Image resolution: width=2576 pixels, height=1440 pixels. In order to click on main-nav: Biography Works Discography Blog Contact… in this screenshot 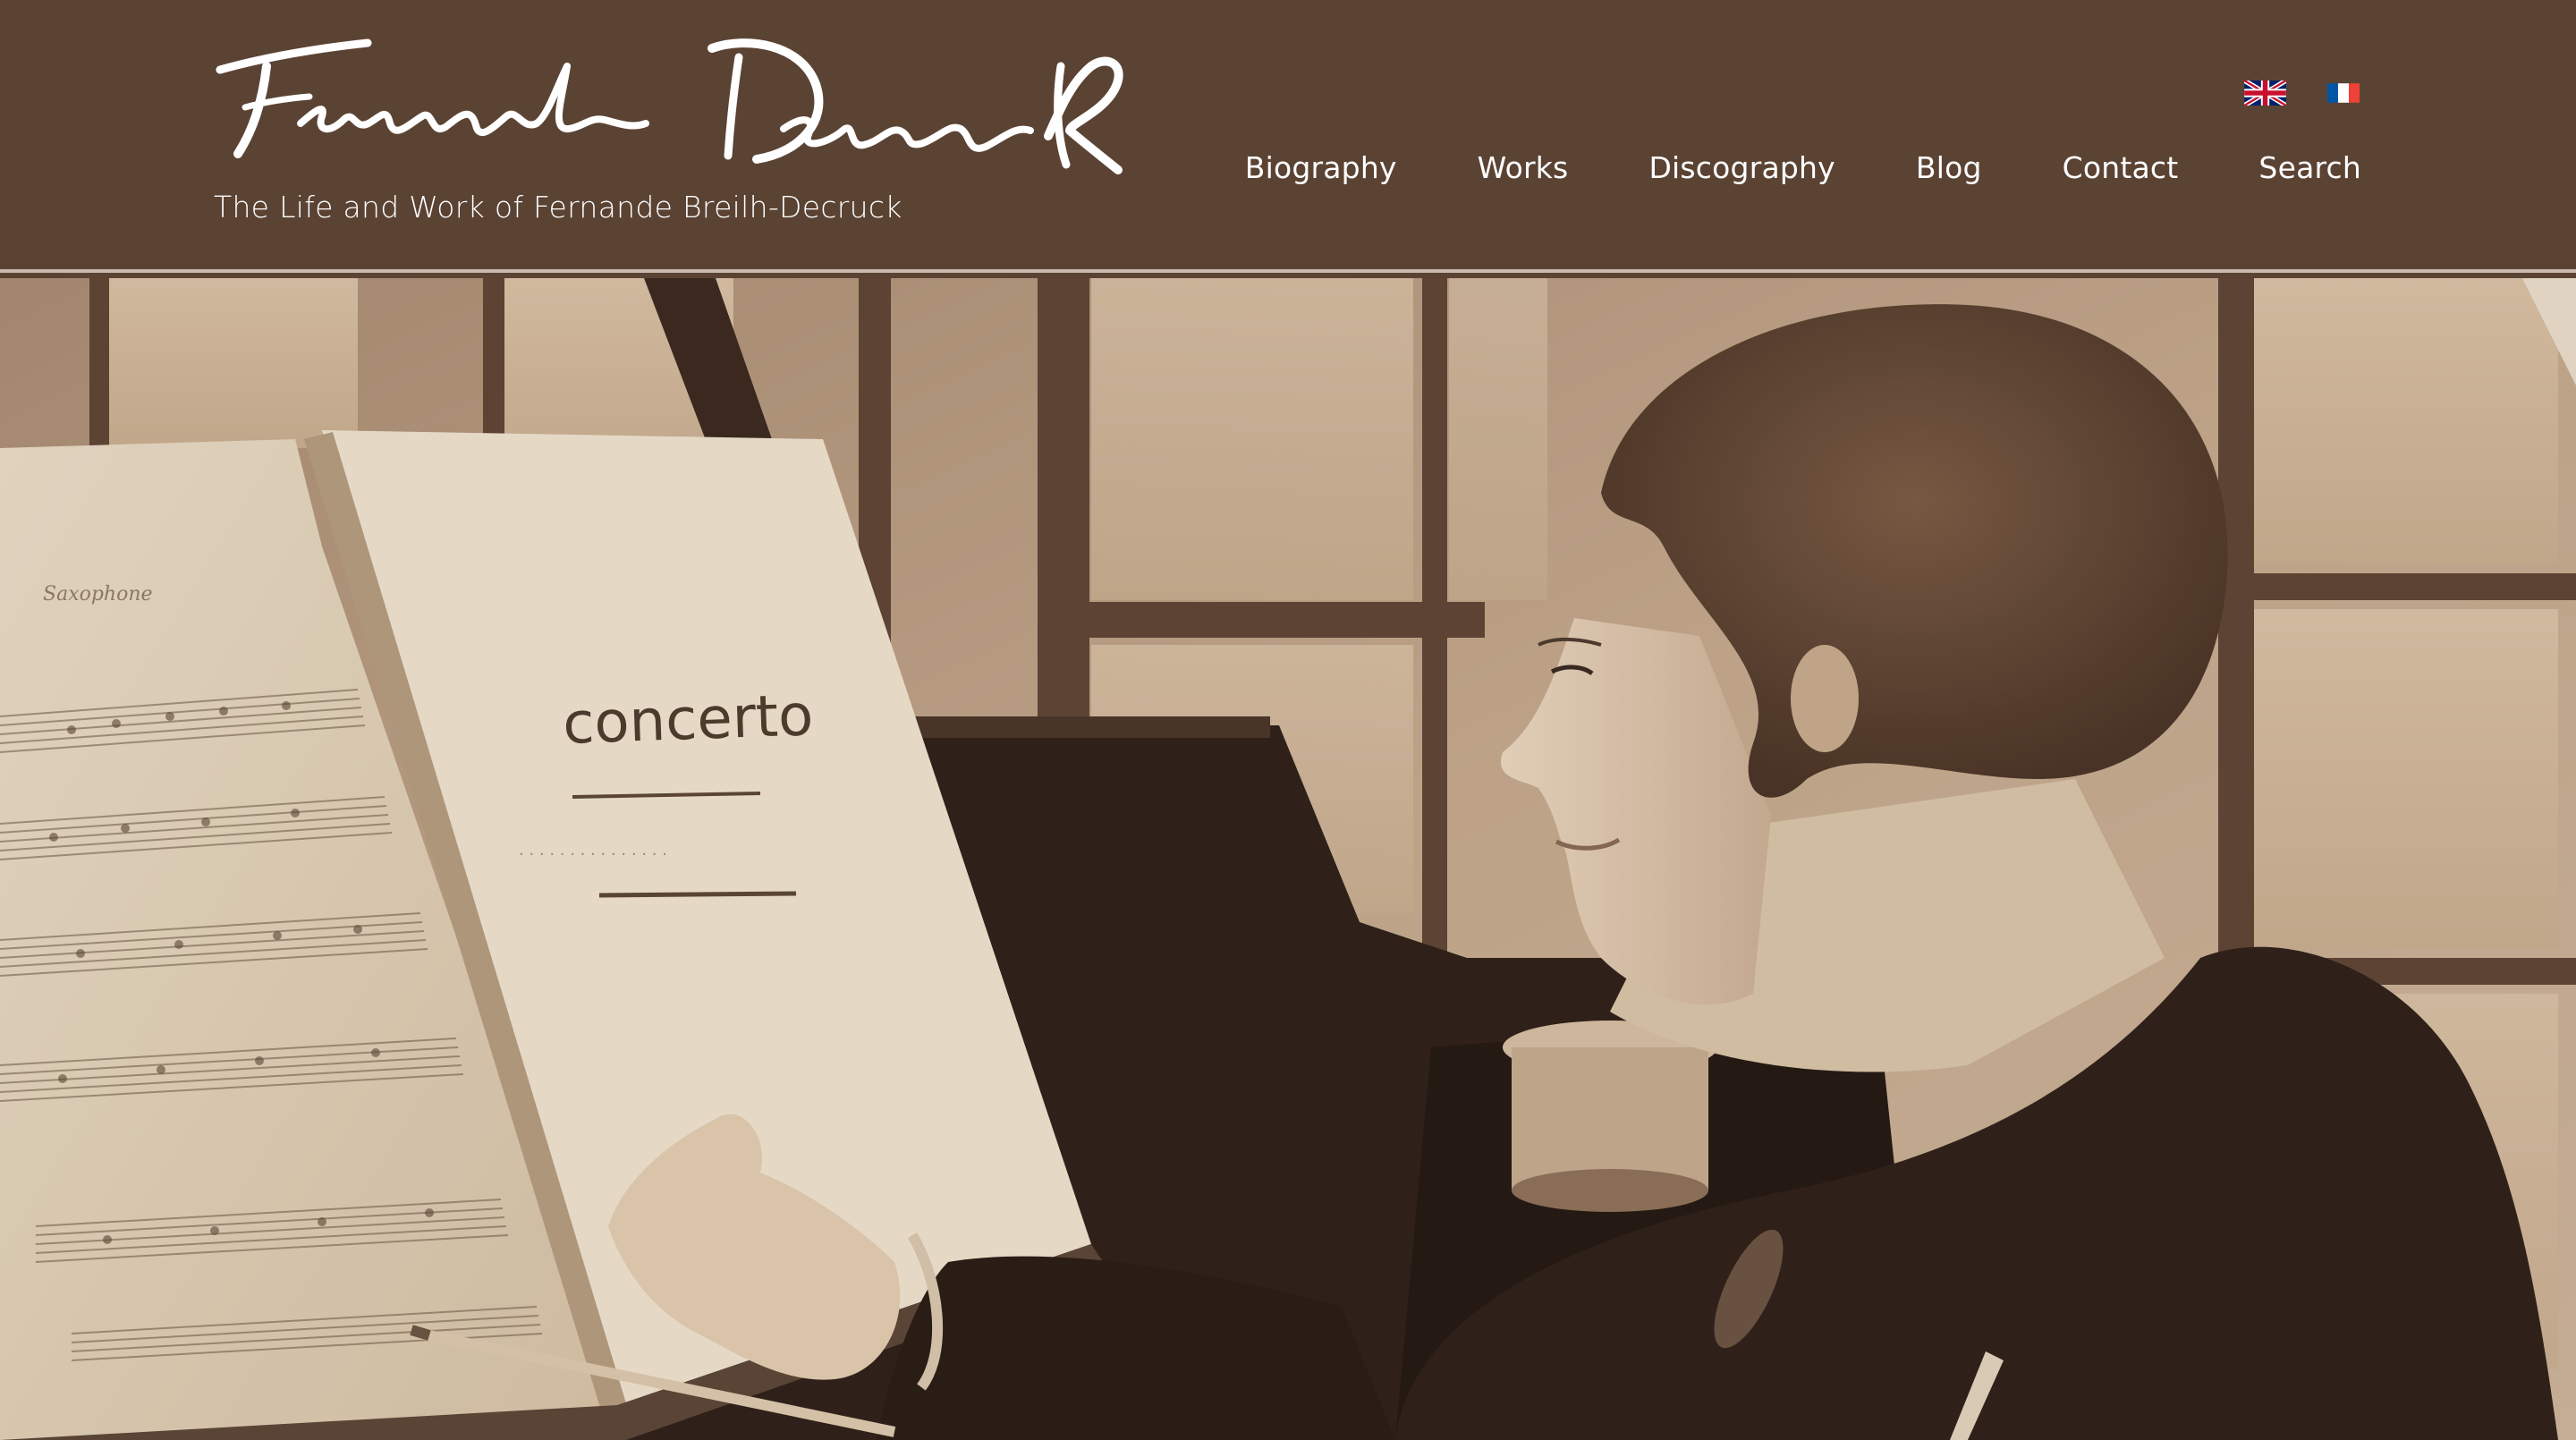, I will do `click(1803, 168)`.